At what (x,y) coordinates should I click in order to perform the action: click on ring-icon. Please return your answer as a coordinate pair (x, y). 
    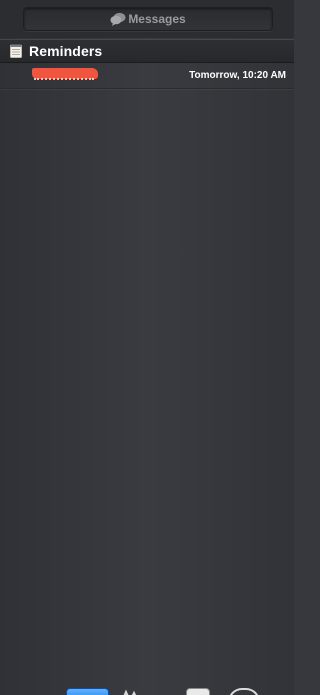
    Looking at the image, I should click on (244, 691).